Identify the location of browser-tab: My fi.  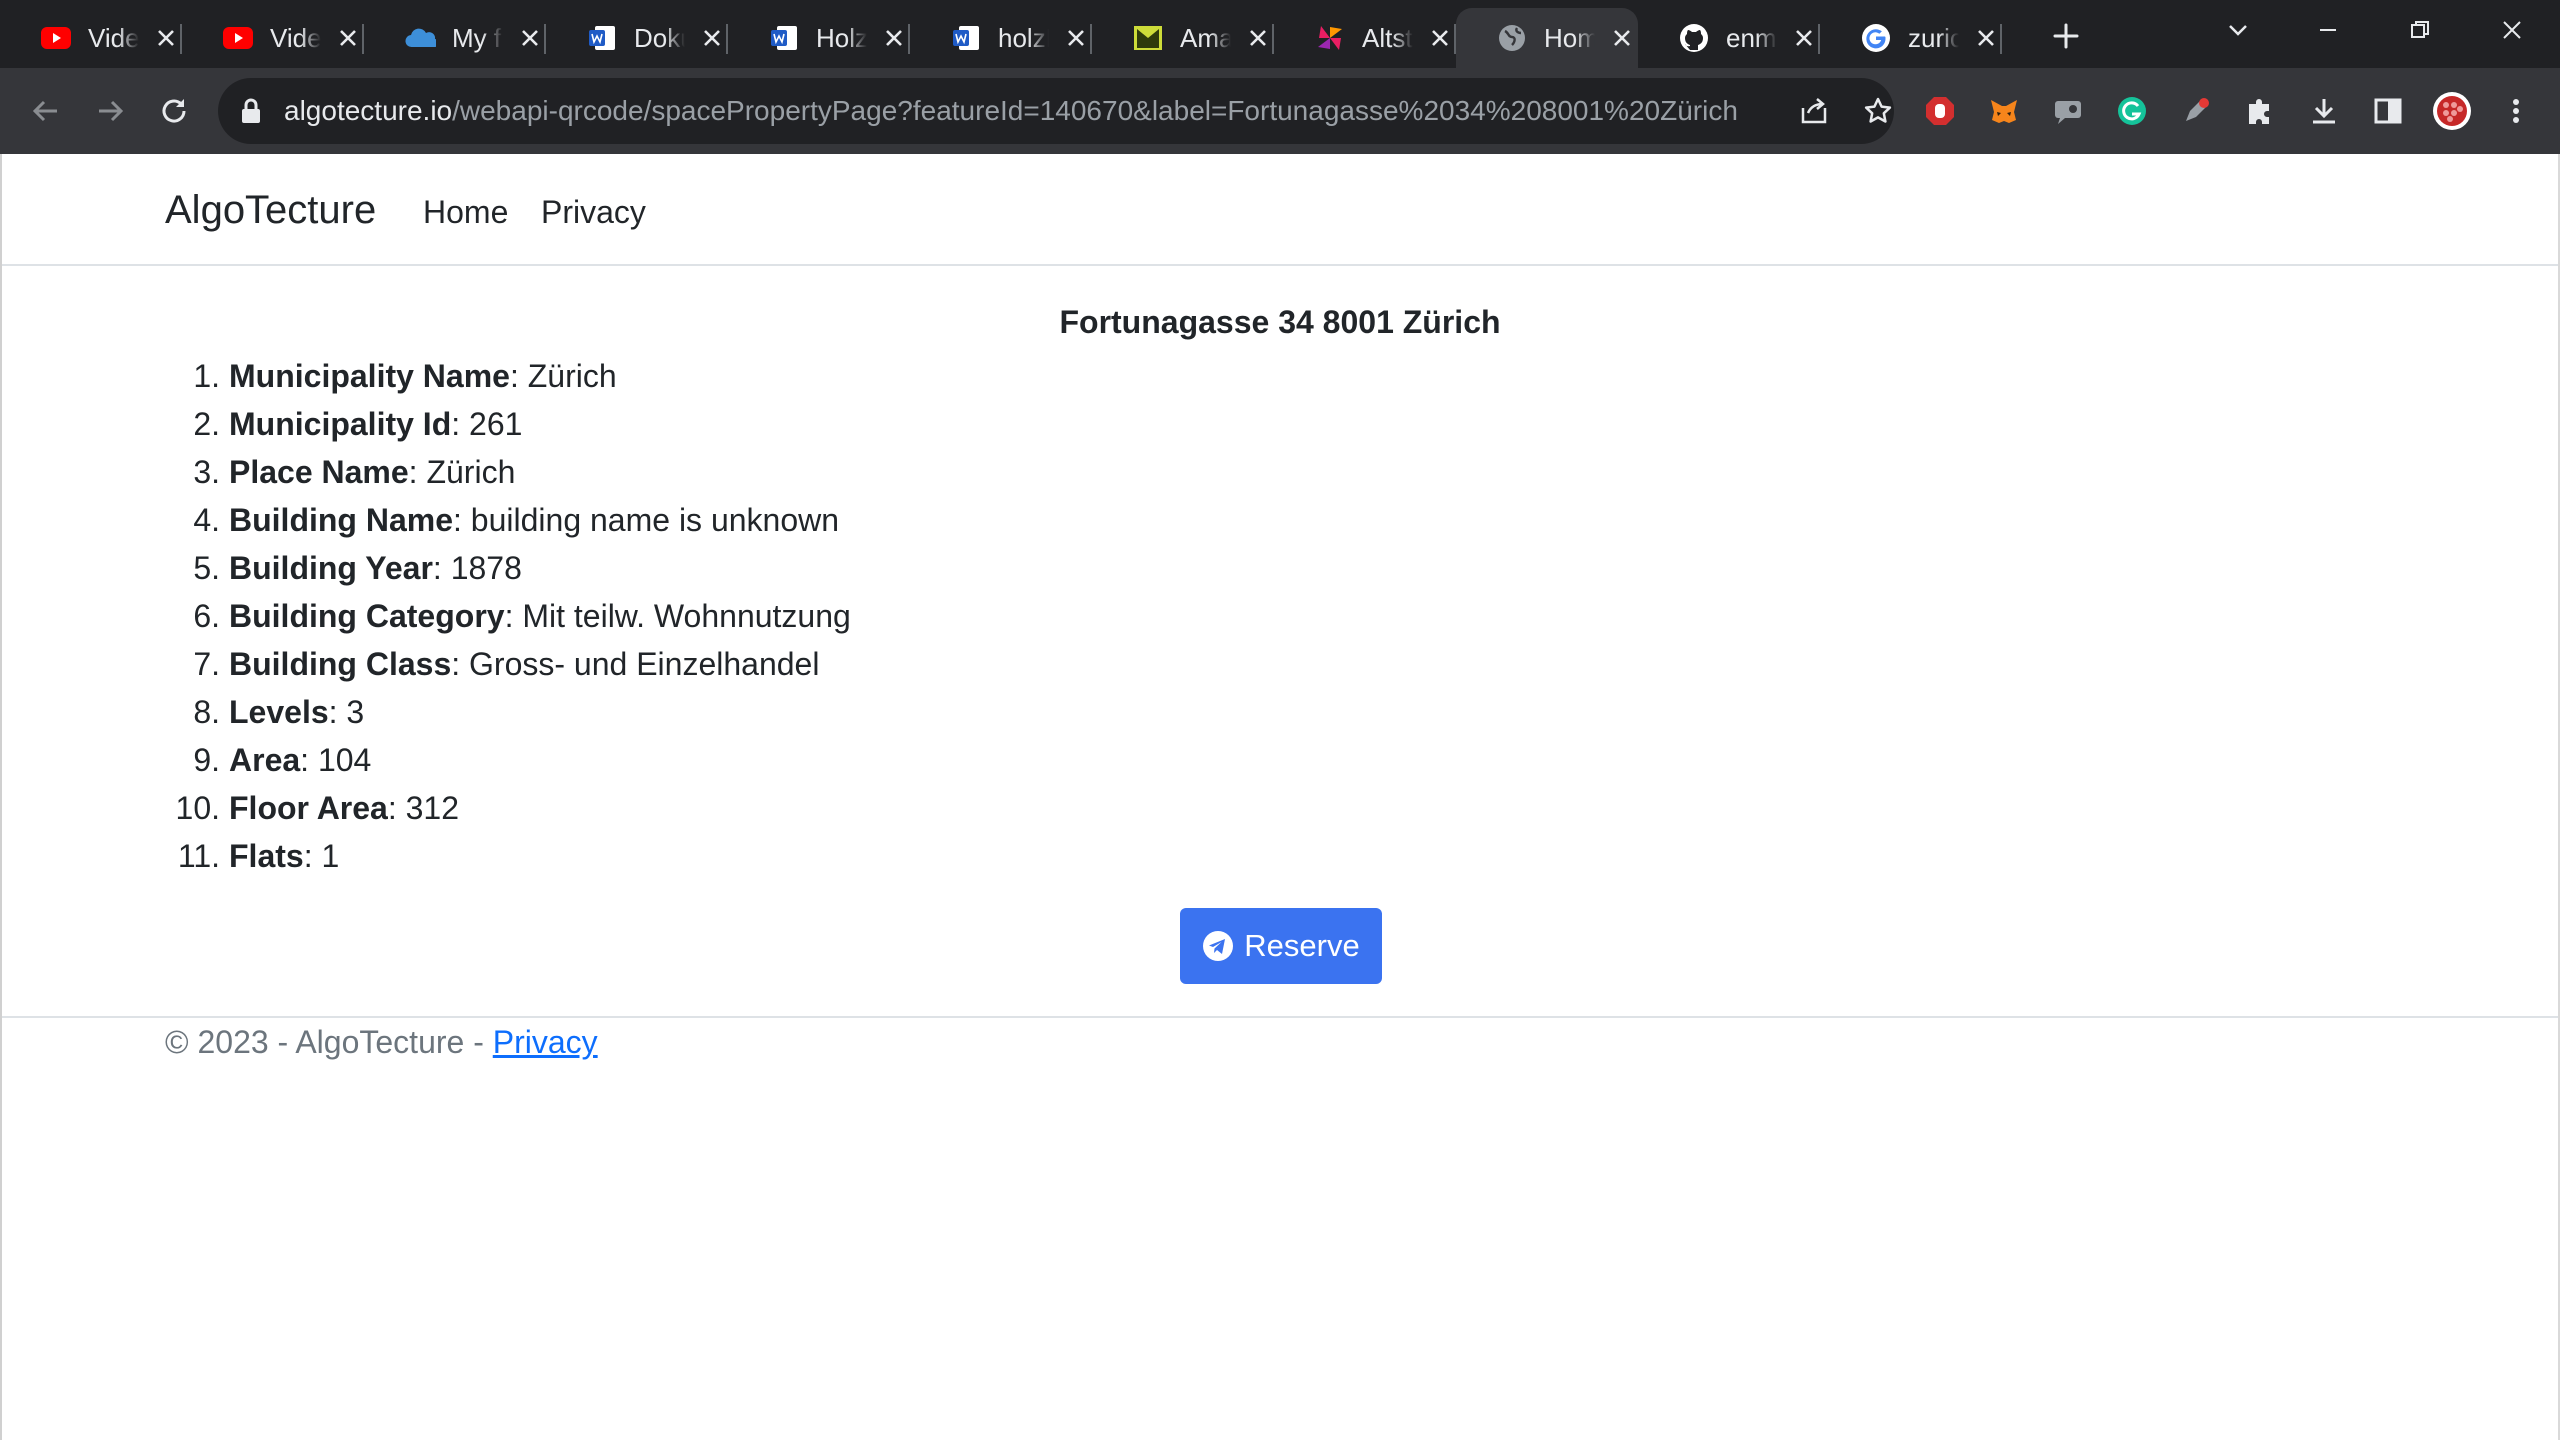
(455, 38).